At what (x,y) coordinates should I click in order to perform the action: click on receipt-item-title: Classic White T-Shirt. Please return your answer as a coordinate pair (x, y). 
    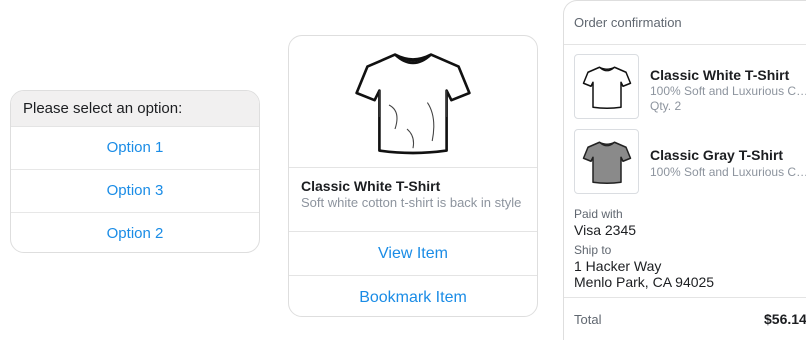
    Looking at the image, I should click on (720, 75).